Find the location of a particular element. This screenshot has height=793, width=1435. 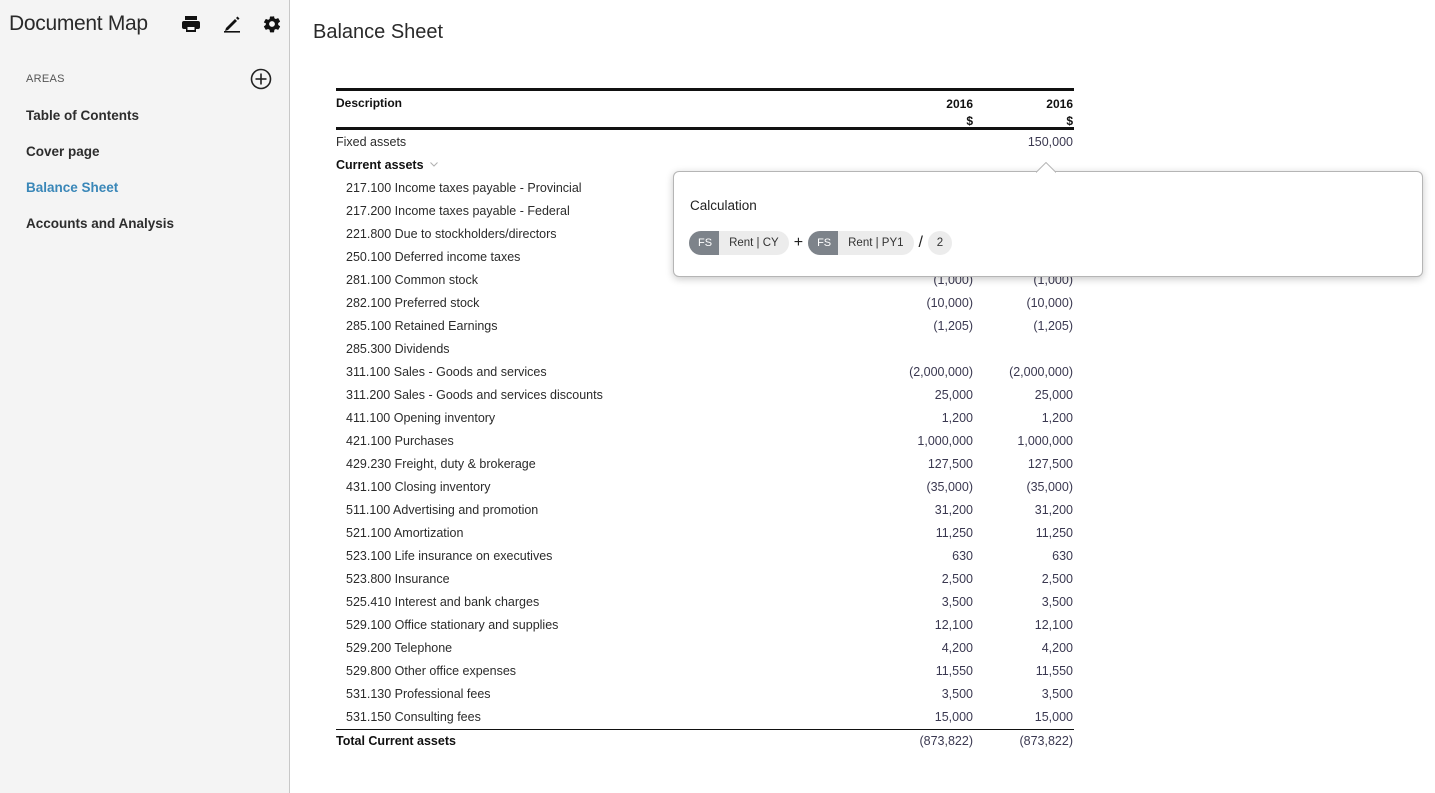

row-label: 531.130 Professional fees is located at coordinates (418, 694).